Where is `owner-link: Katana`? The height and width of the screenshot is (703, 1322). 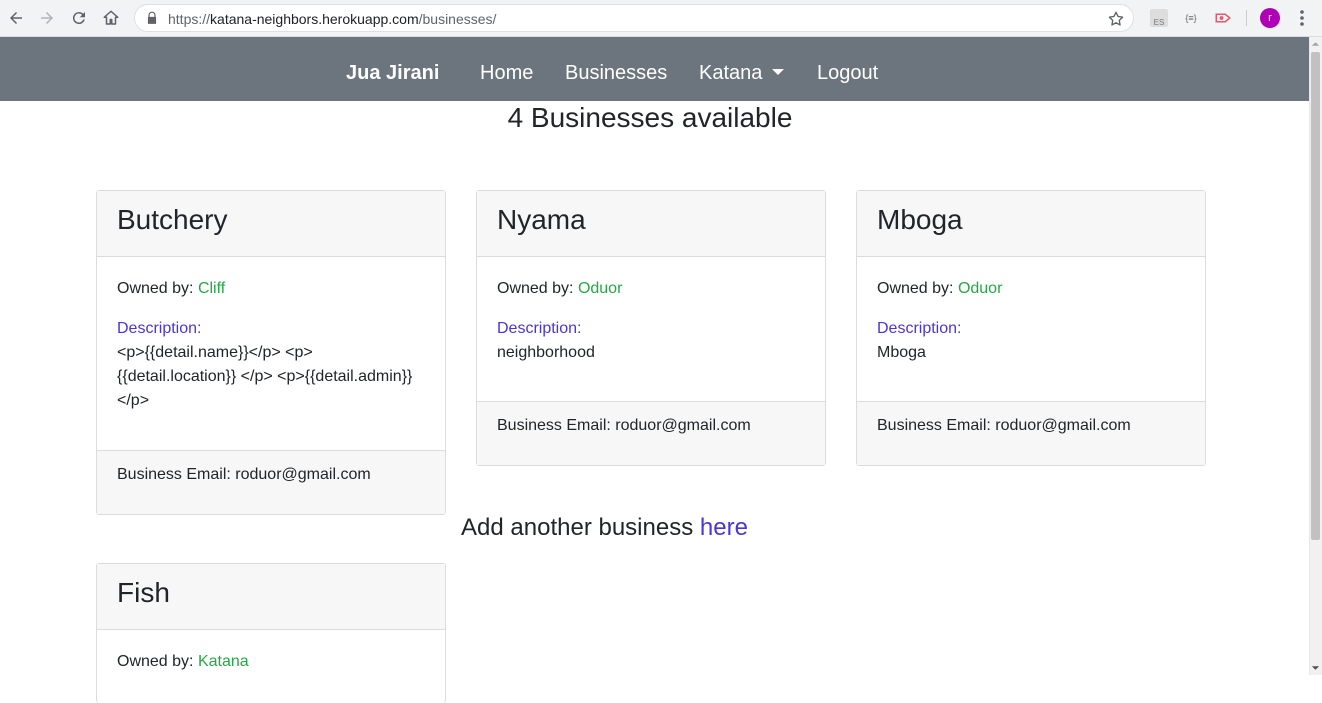
owner-link: Katana is located at coordinates (223, 661).